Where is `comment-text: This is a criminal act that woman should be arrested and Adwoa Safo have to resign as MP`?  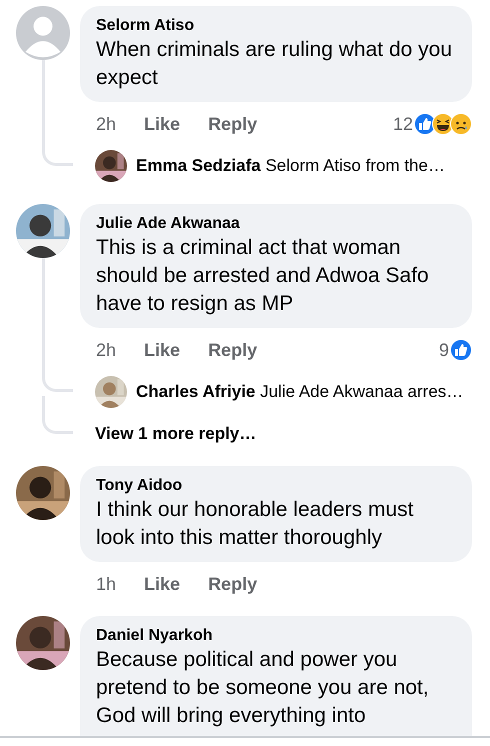 comment-text: This is a criminal act that woman should be arrested and Adwoa Safo have to resign as MP is located at coordinates (263, 276).